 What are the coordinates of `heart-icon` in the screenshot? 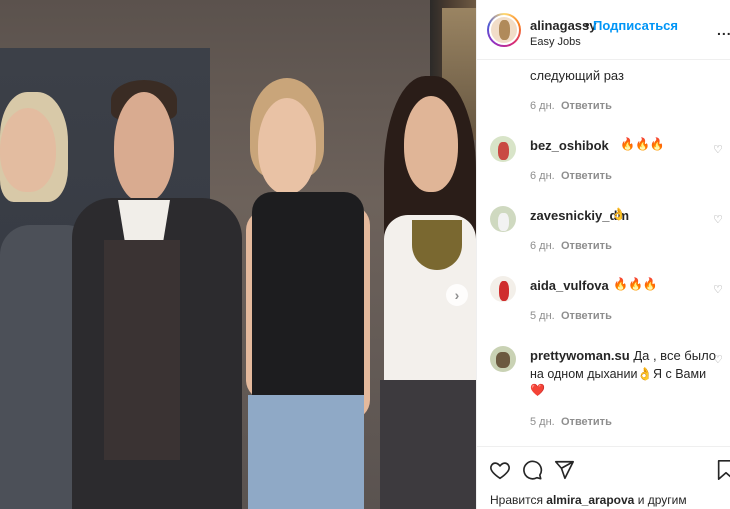 It's located at (500, 470).